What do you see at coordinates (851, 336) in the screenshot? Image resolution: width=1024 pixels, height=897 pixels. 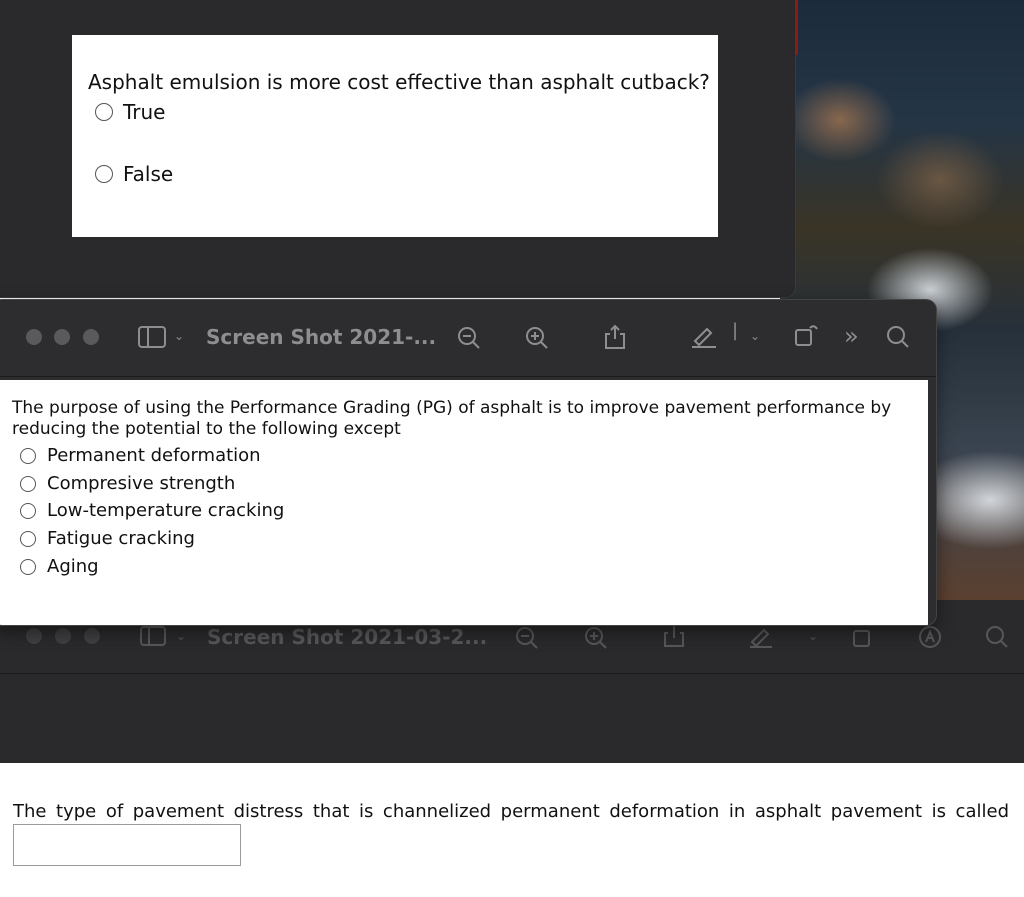 I see `more-icon: »` at bounding box center [851, 336].